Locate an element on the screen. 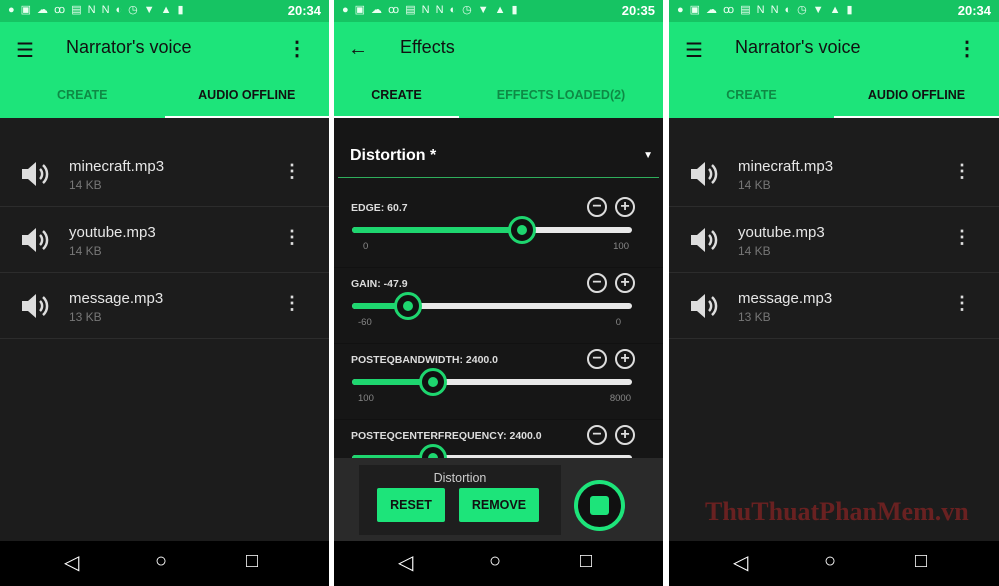  effect-dropdown: Distortion * is located at coordinates (393, 156).